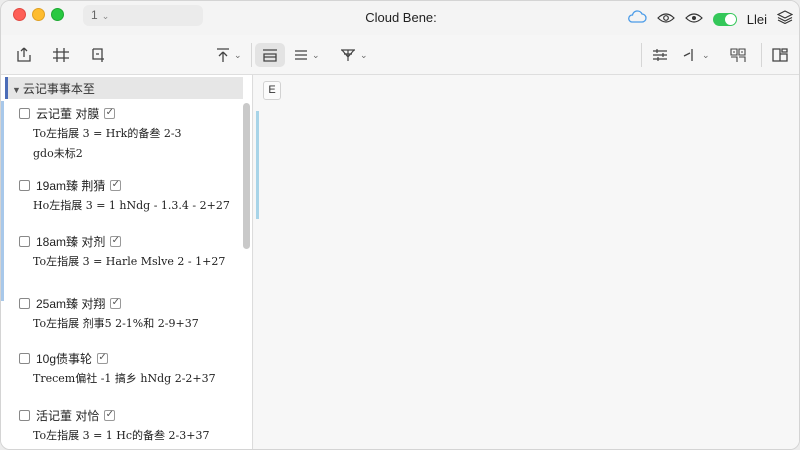  I want to click on panel-icon, so click(780, 55).